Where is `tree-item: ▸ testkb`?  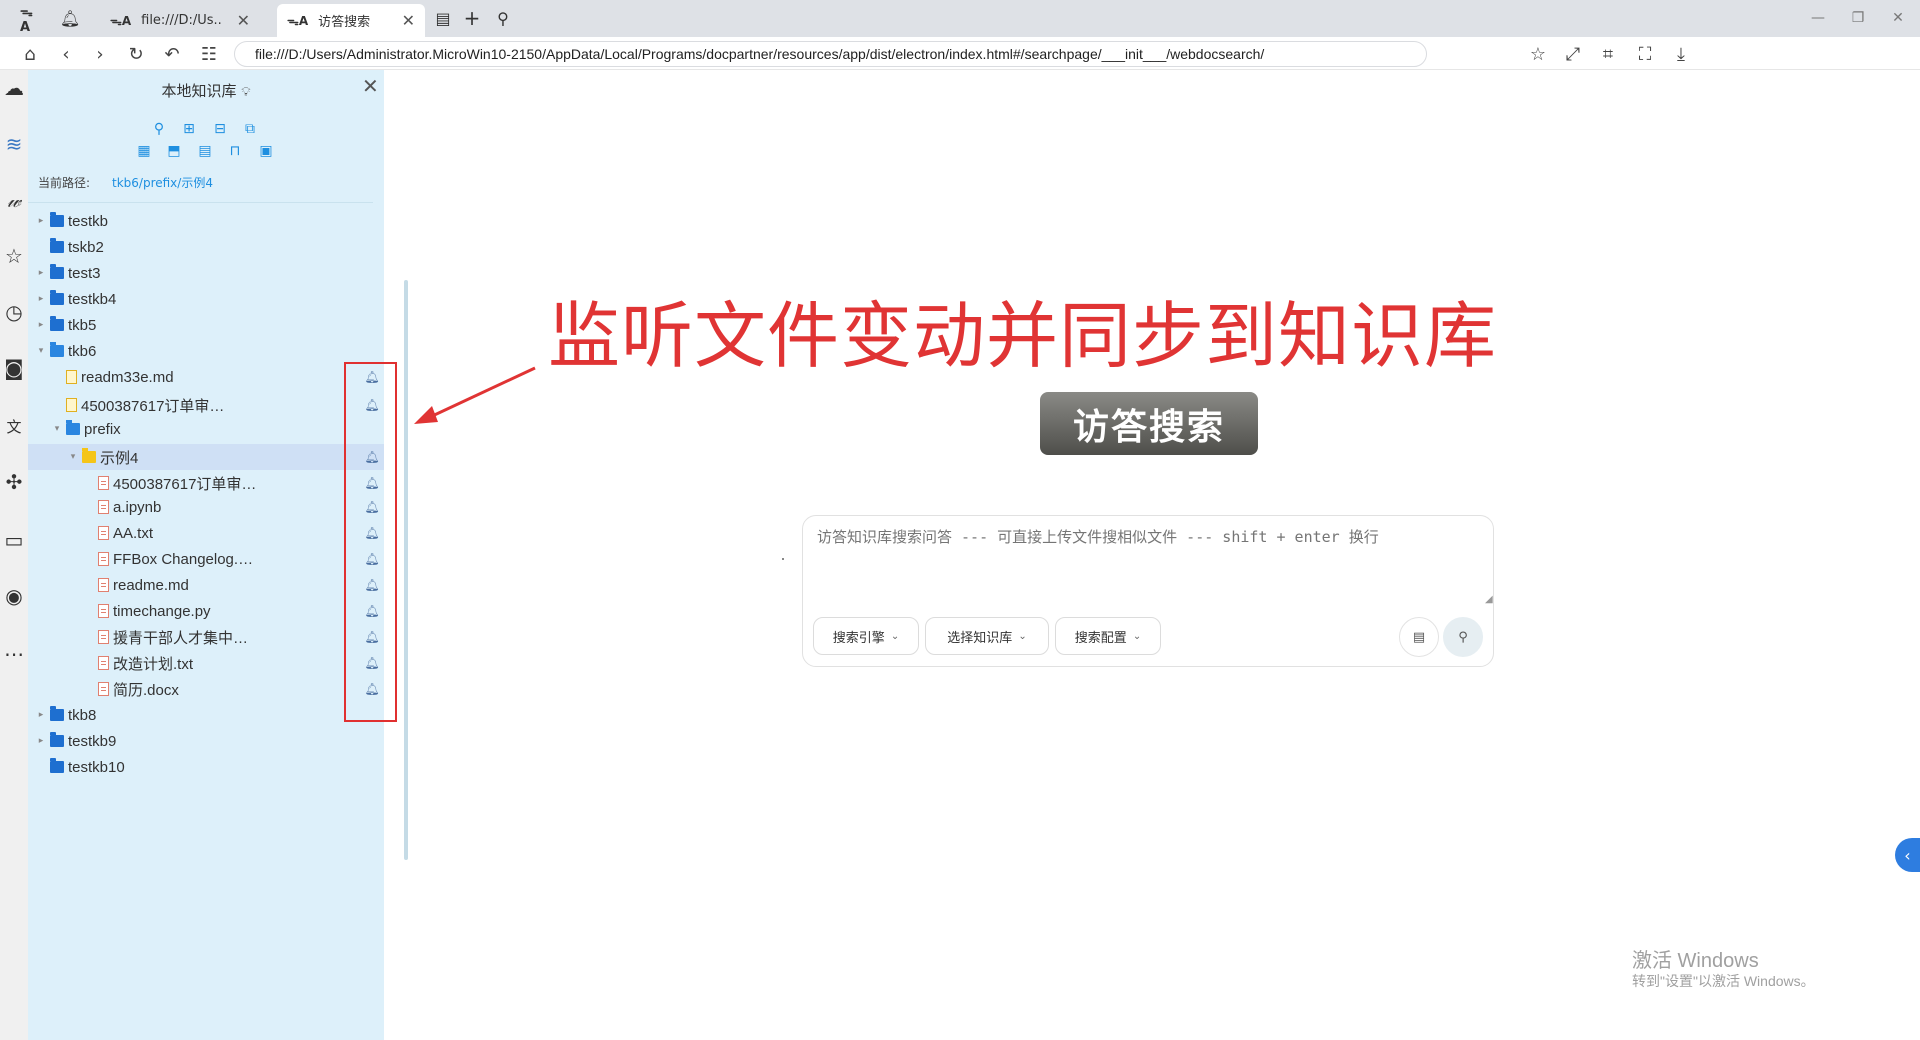
tree-item: ▸ testkb is located at coordinates (206, 221).